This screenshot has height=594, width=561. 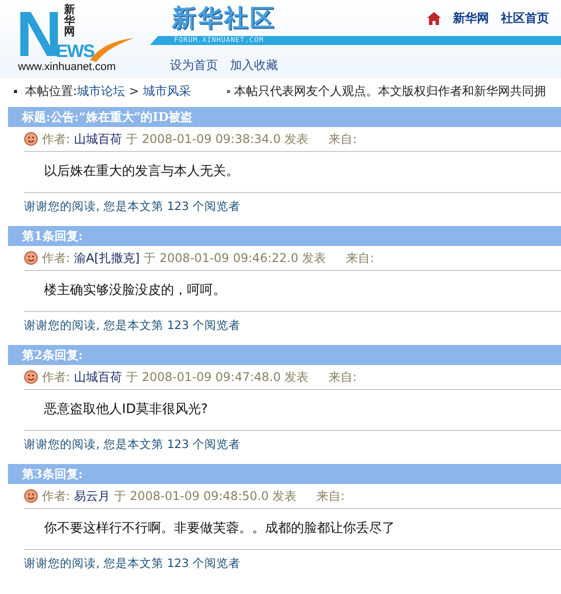 What do you see at coordinates (67, 67) in the screenshot?
I see `logo-url: www.xinhuanet.com` at bounding box center [67, 67].